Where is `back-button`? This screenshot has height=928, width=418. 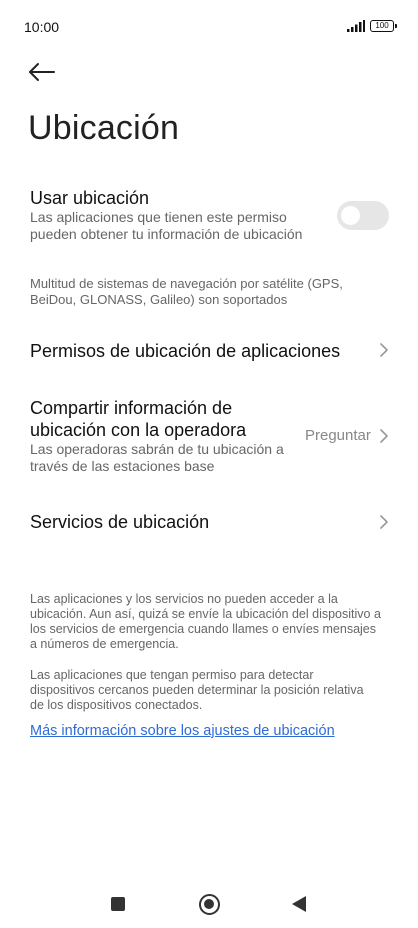 back-button is located at coordinates (42, 72).